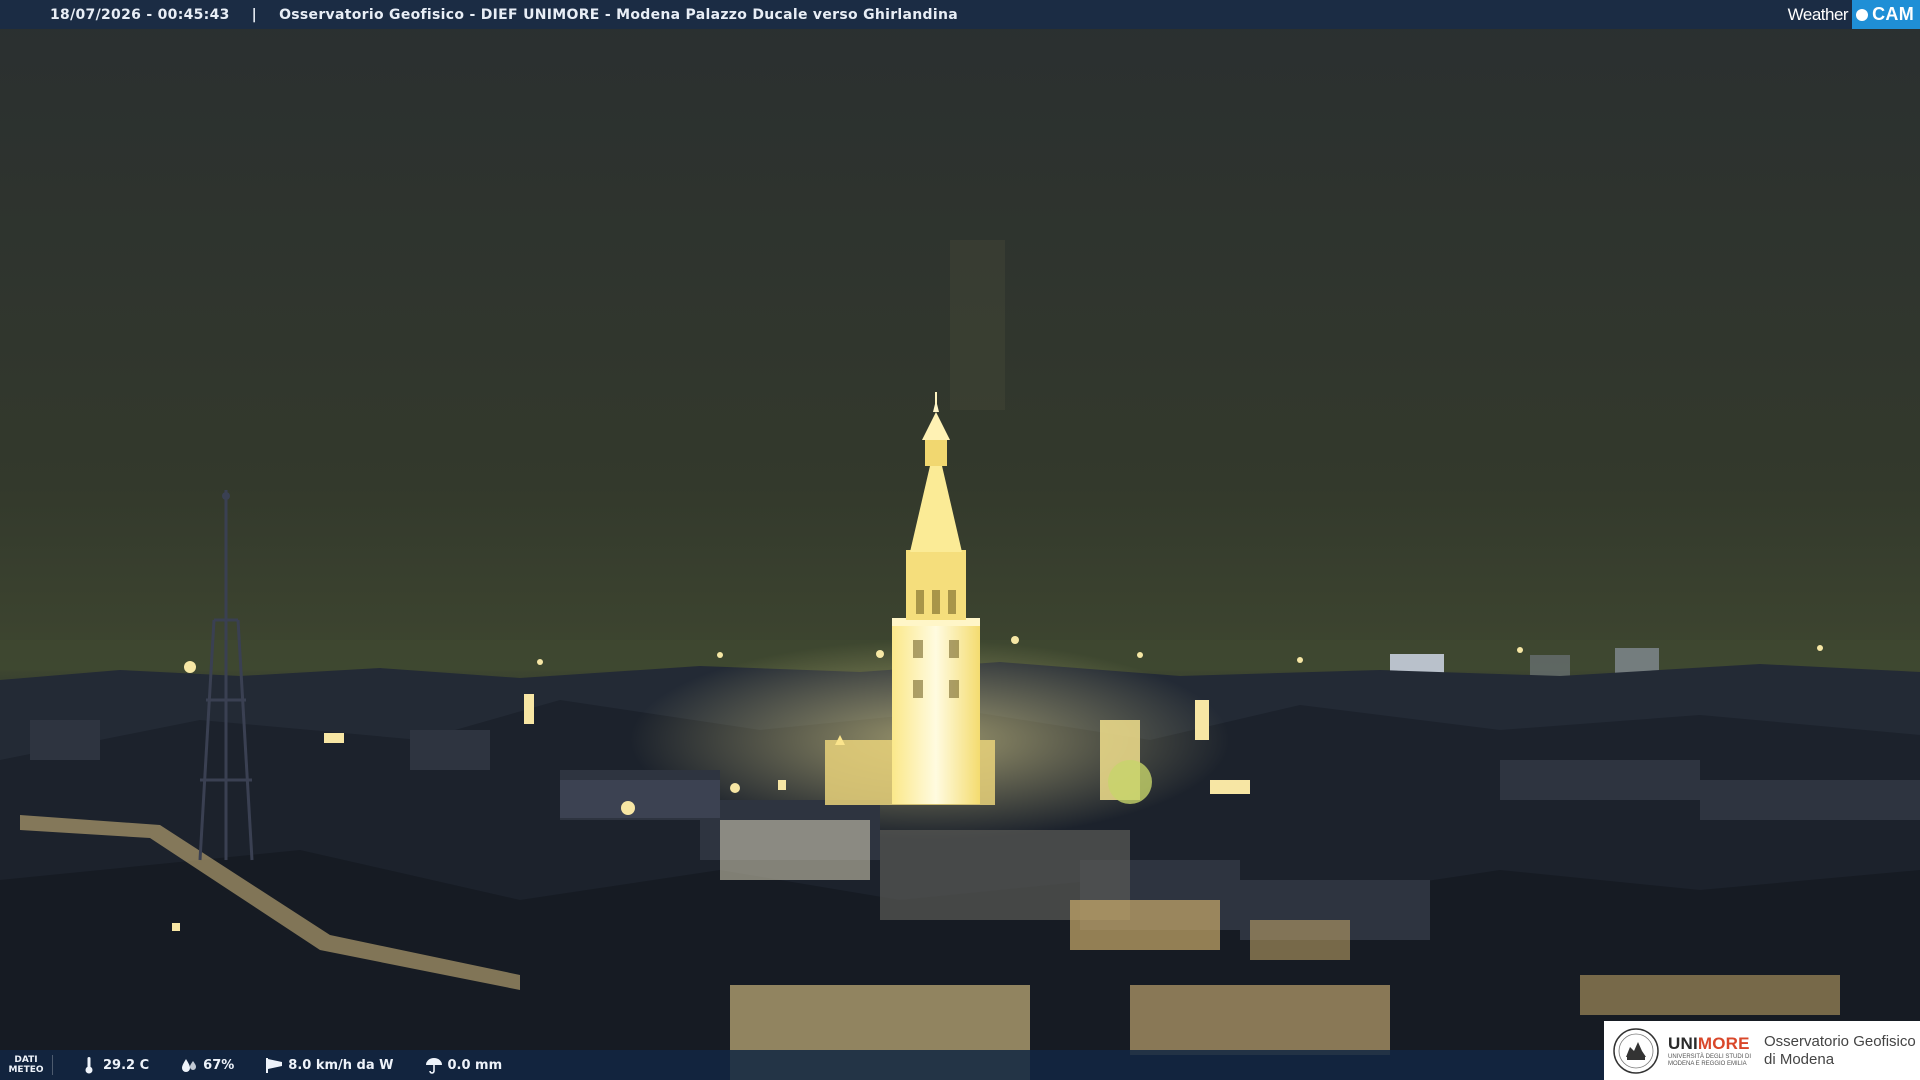 The height and width of the screenshot is (1080, 1920). Describe the element at coordinates (1723, 1043) in the screenshot. I see `university-name-part2: MORE` at that location.